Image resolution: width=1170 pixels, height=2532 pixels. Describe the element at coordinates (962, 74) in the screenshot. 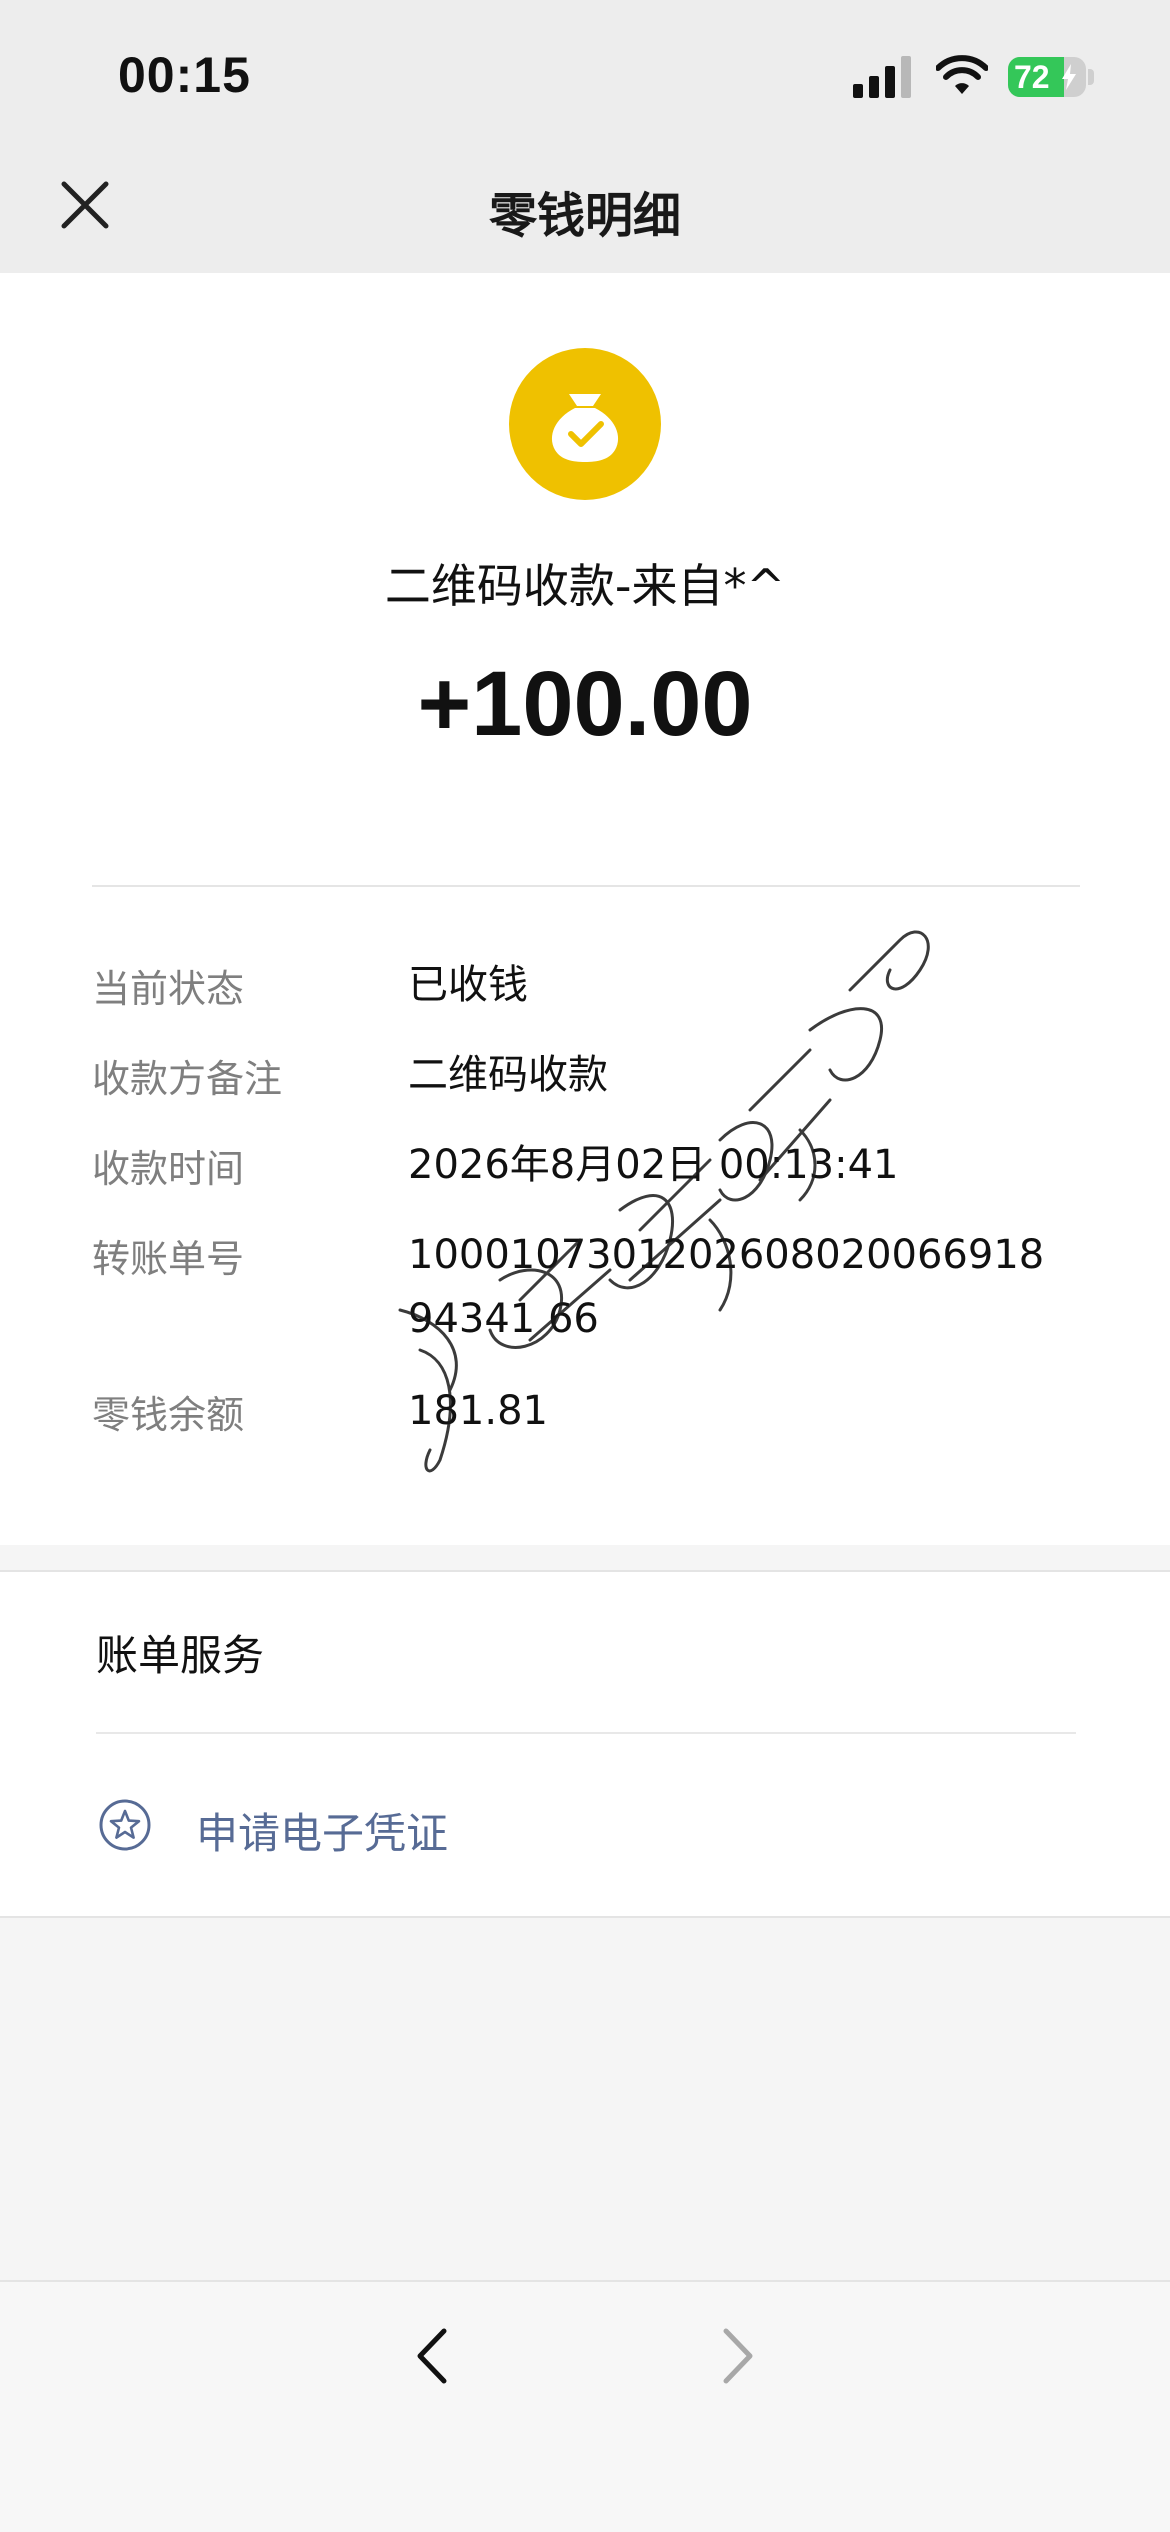

I see `wifi-icon` at that location.